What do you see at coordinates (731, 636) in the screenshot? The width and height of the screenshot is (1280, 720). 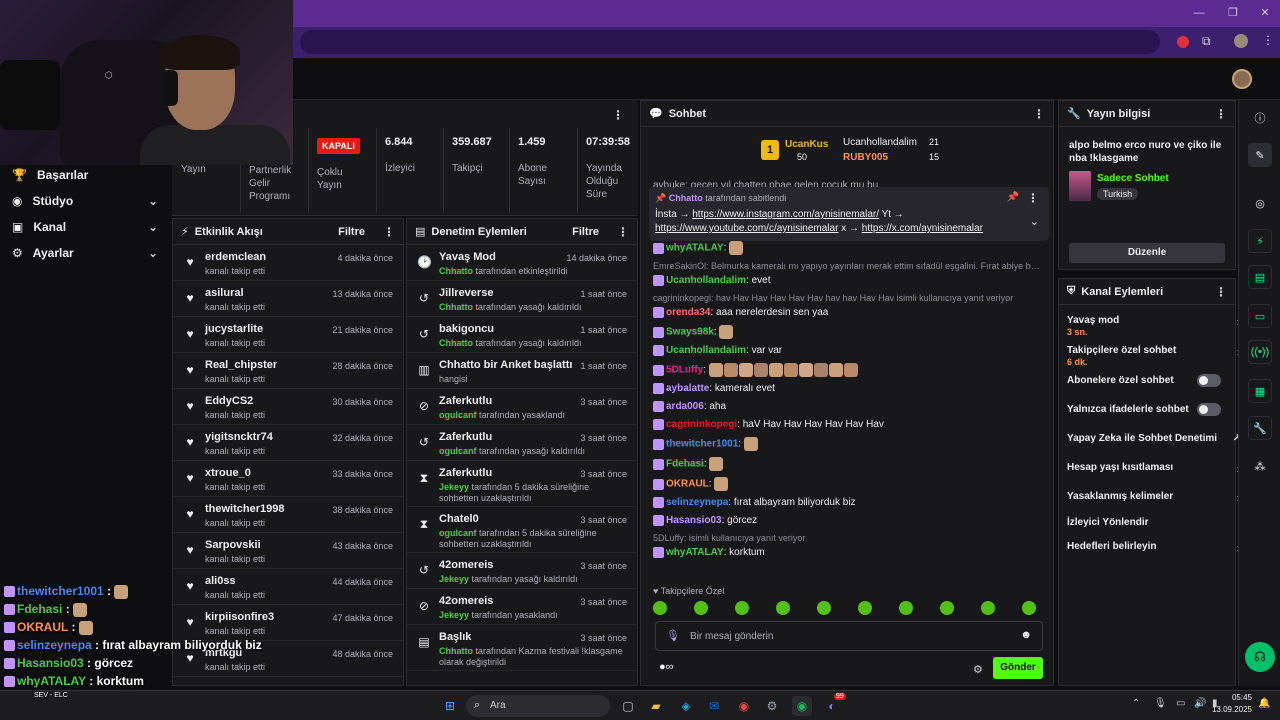 I see `chat-input: Bir mesaj gönderin` at bounding box center [731, 636].